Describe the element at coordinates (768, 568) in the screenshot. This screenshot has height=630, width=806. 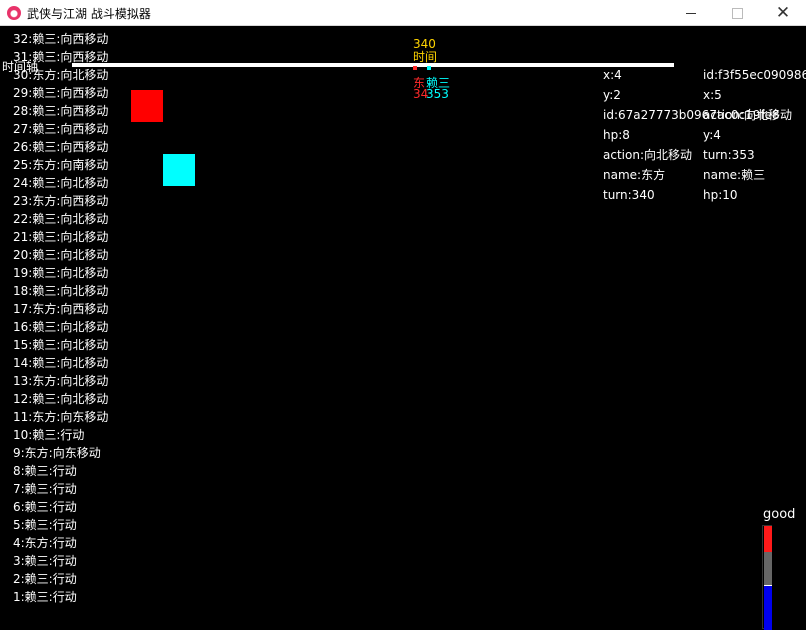
I see `gauge-gray-segment` at that location.